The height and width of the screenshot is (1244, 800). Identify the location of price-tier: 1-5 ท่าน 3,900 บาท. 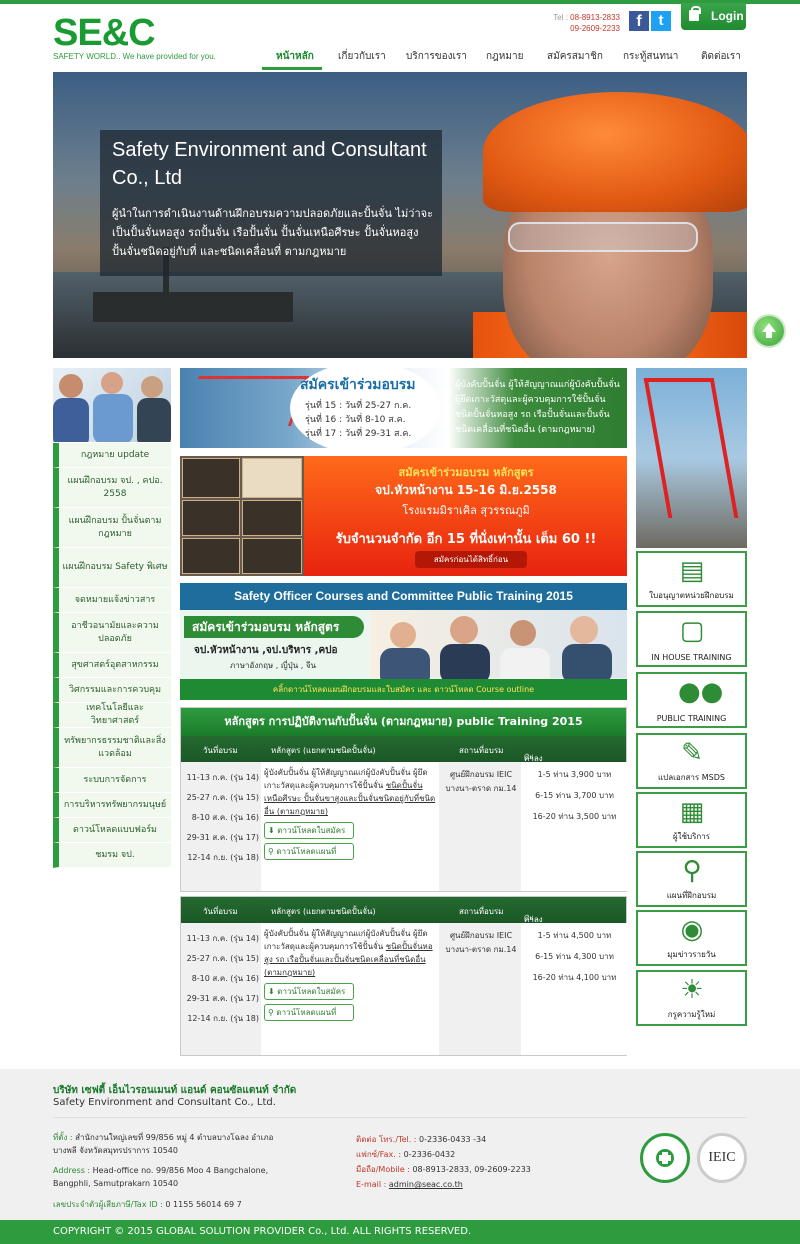
(574, 774).